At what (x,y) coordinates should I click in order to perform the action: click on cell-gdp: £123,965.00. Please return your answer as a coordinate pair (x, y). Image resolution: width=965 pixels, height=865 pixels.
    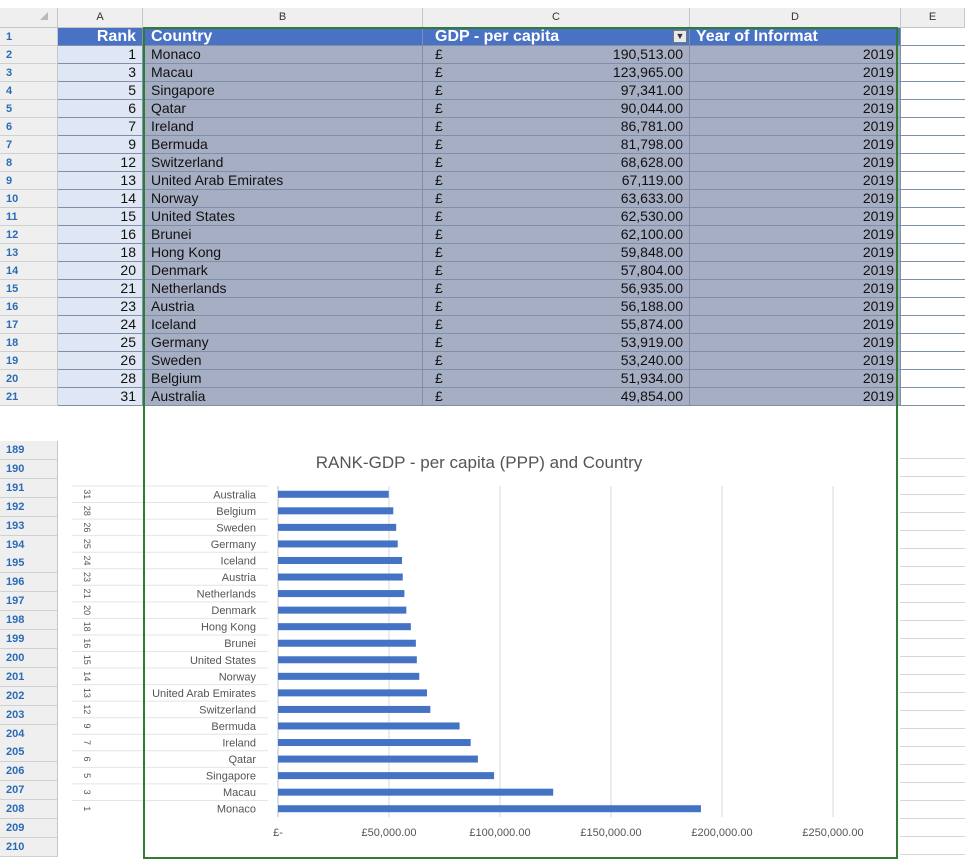
    Looking at the image, I should click on (556, 73).